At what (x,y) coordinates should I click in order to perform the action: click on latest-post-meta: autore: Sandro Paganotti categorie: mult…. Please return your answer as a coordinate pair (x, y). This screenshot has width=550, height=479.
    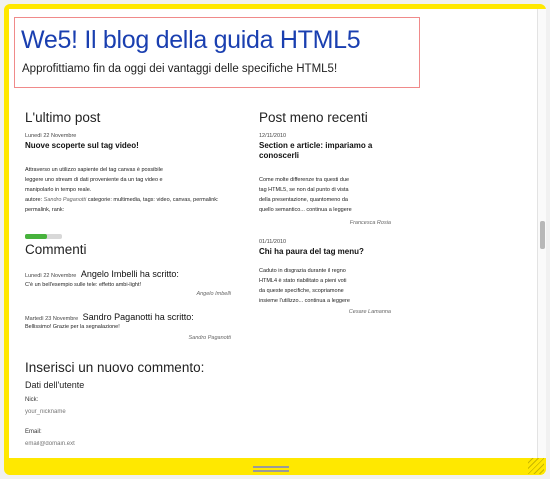
    Looking at the image, I should click on (128, 205).